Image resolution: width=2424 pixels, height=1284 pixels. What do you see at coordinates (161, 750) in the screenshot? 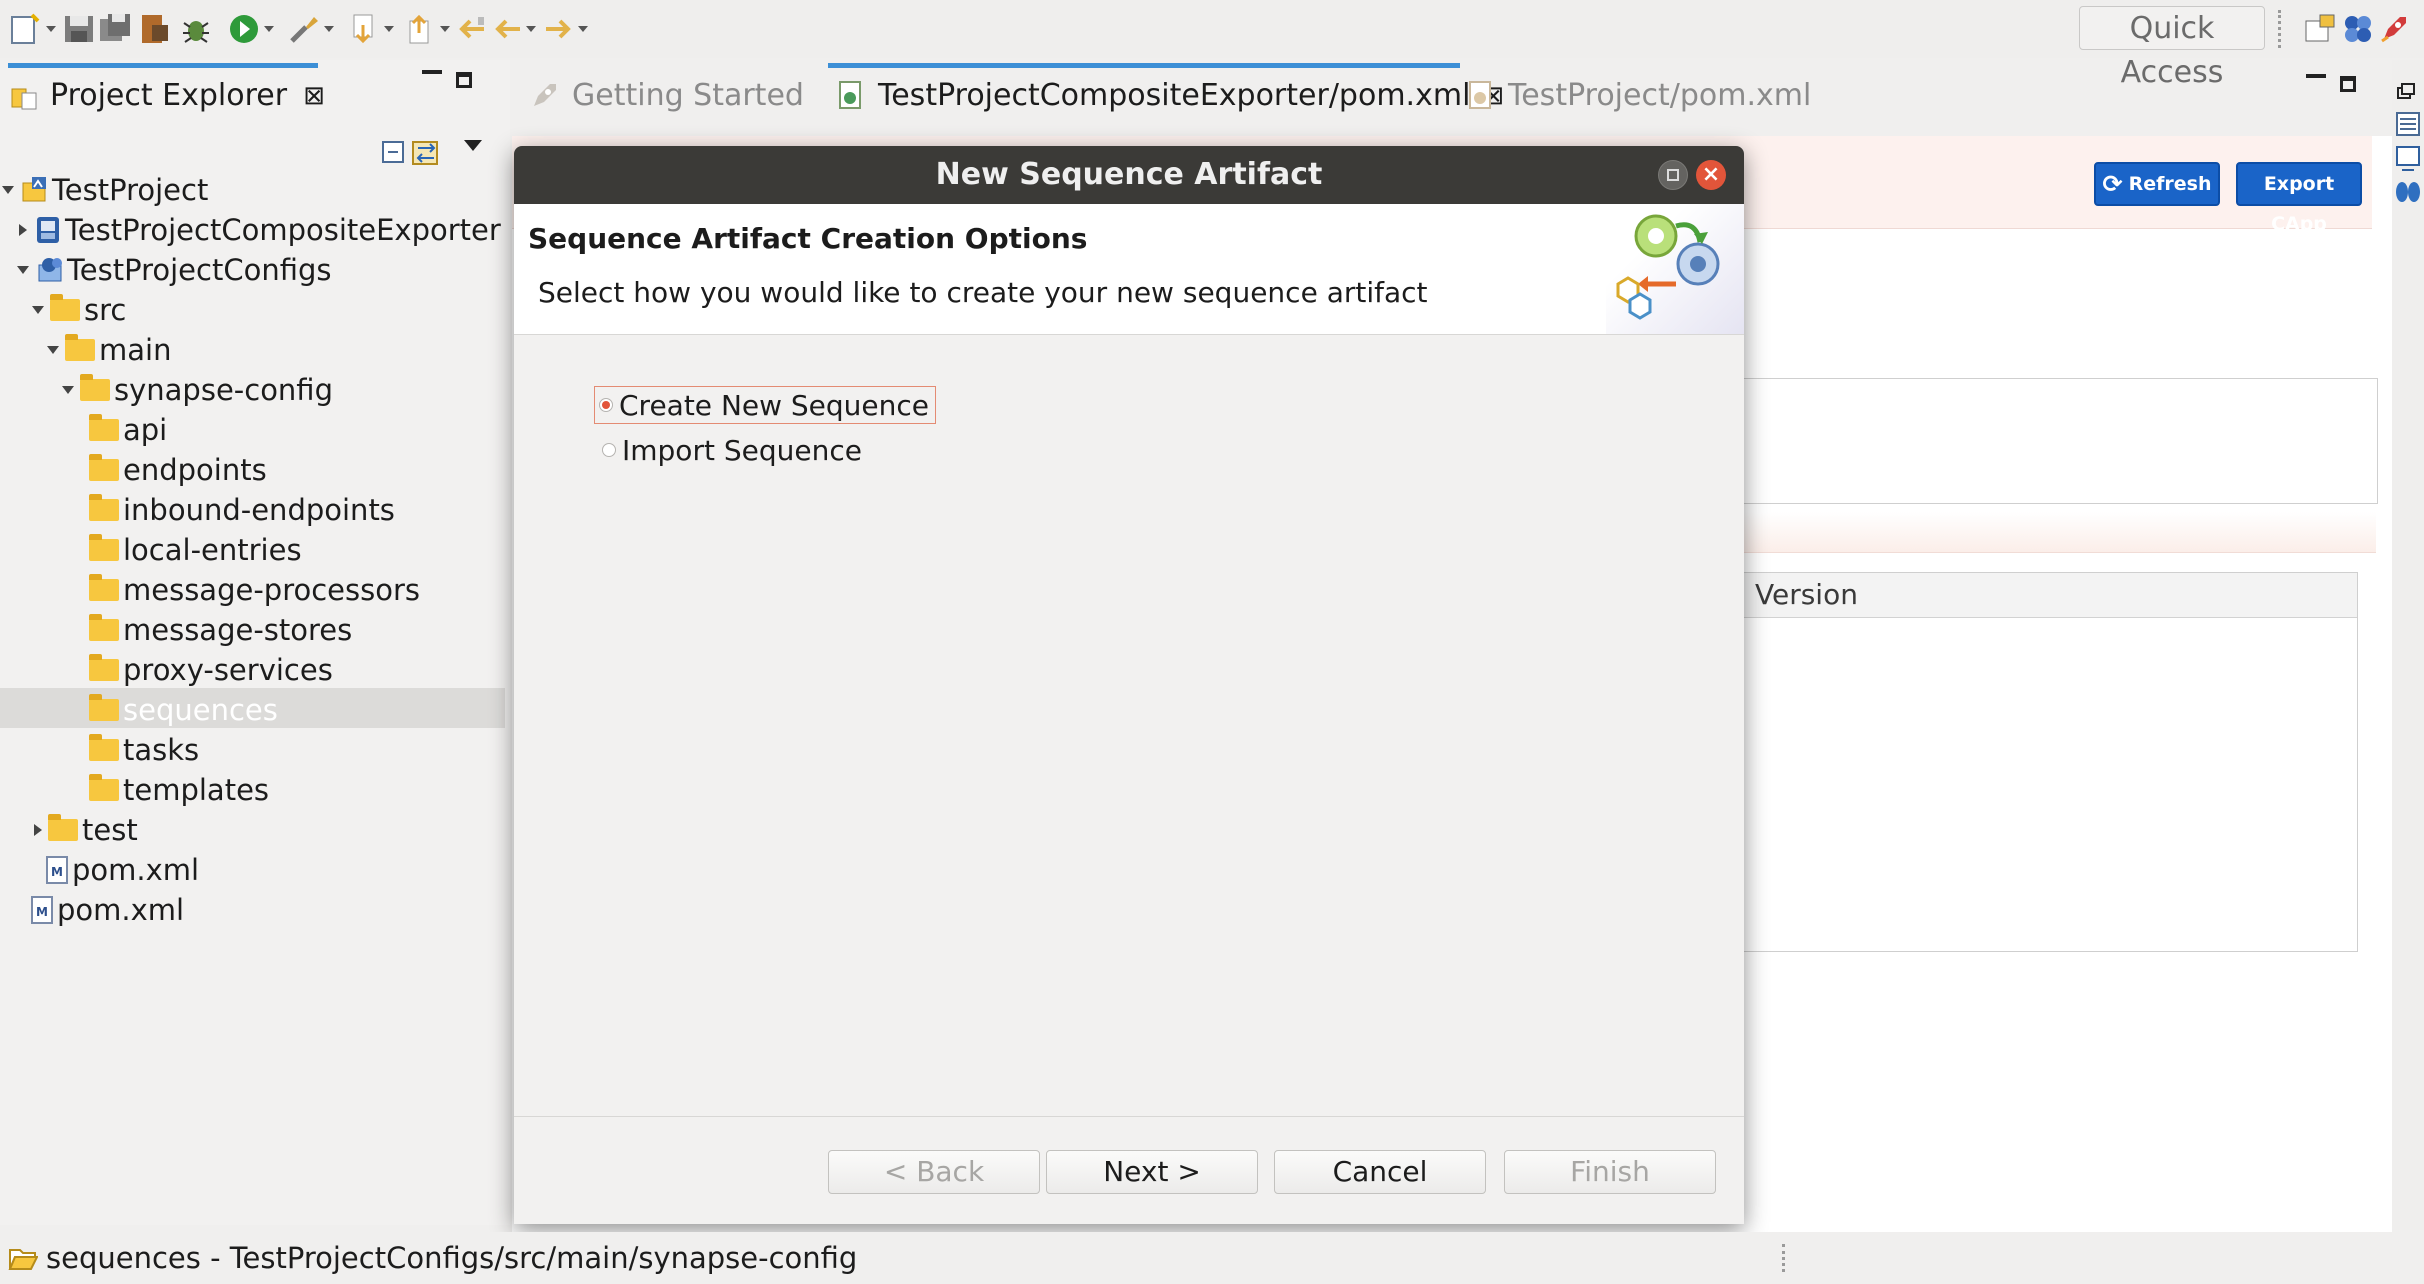
I see `tree-item-label: tasks` at bounding box center [161, 750].